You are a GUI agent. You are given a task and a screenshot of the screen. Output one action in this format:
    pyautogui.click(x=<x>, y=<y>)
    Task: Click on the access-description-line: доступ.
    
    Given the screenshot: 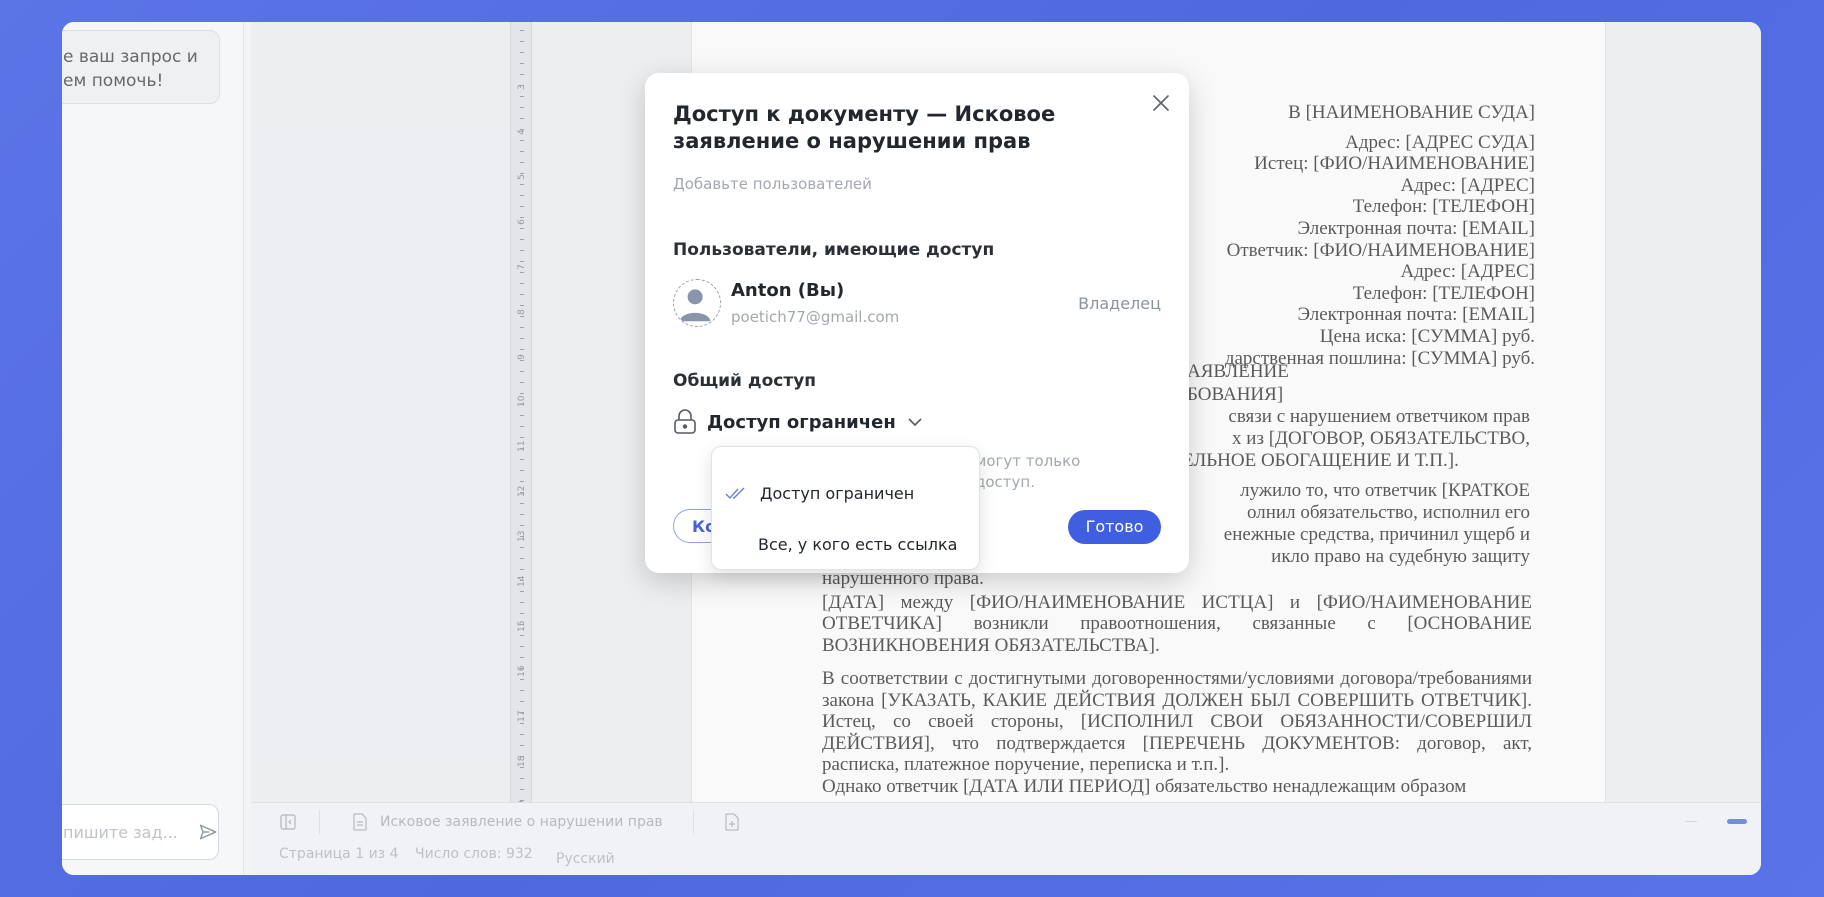 What is the action you would take?
    pyautogui.click(x=1005, y=482)
    